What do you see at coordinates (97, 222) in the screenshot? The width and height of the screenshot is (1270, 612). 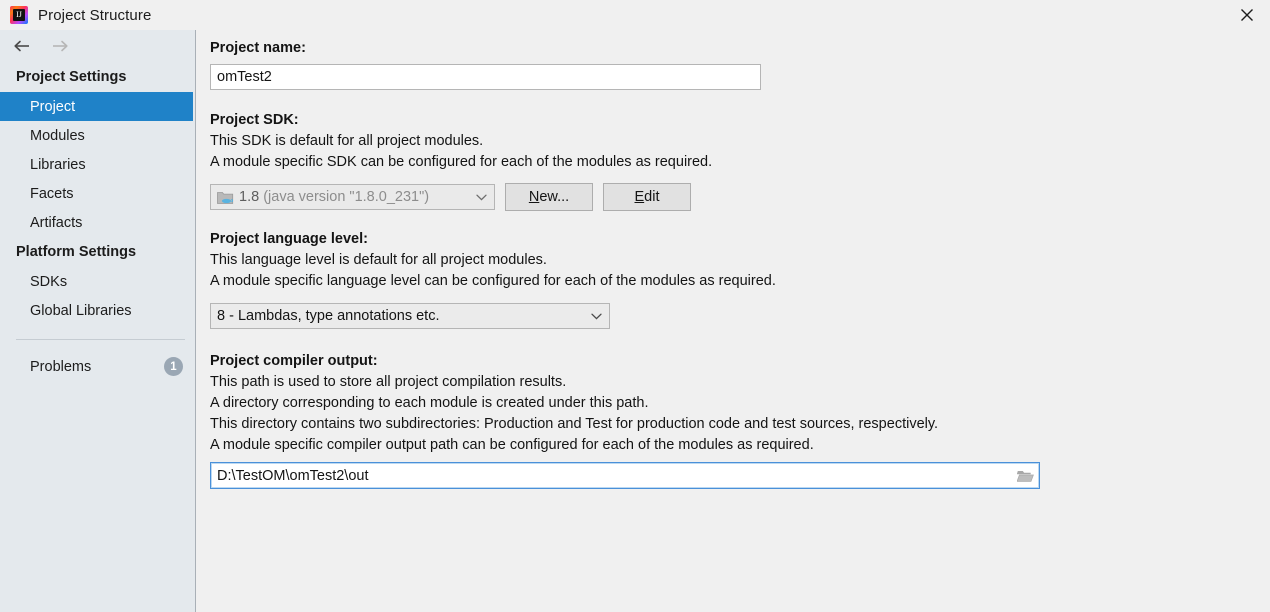 I see `sidebar-item-artifacts: Artifacts` at bounding box center [97, 222].